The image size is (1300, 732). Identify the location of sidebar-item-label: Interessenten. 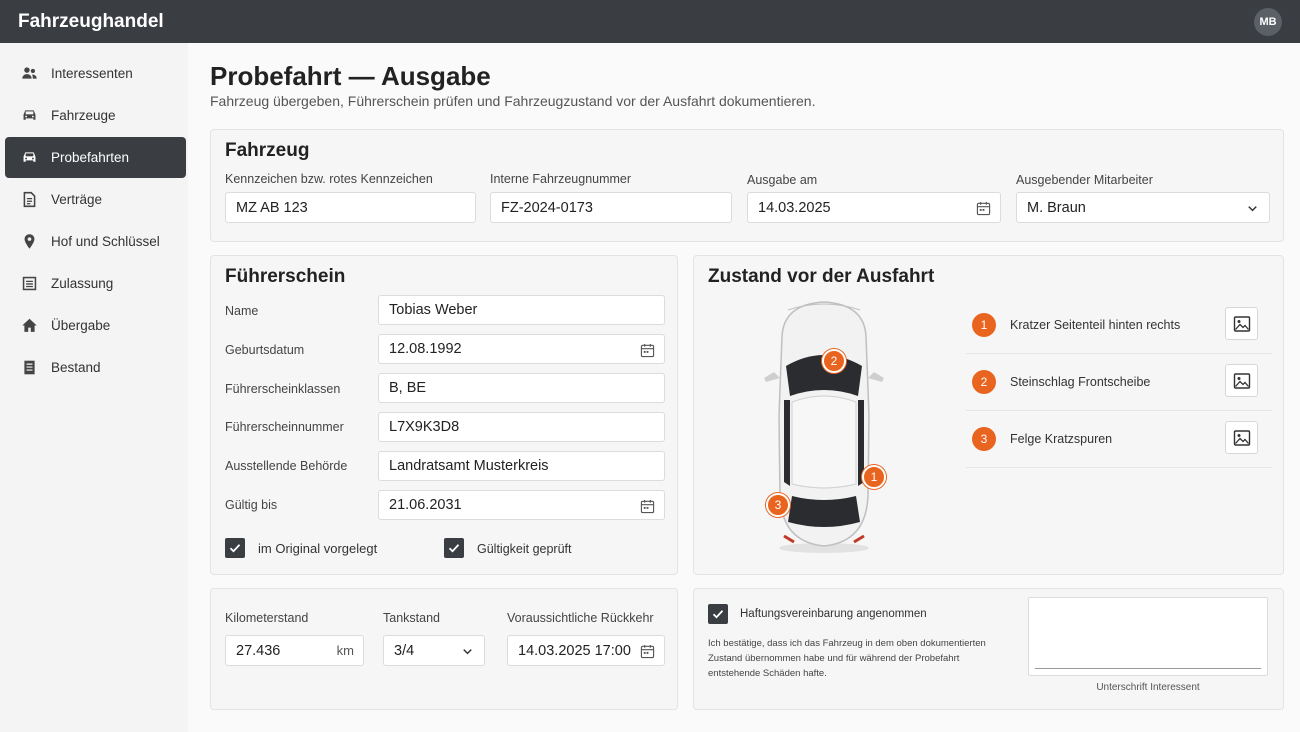
(92, 73).